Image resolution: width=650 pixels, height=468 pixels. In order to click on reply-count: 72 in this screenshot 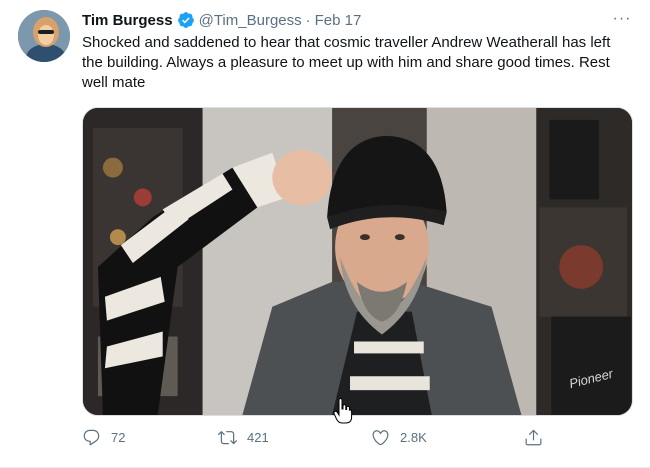, I will do `click(118, 437)`.